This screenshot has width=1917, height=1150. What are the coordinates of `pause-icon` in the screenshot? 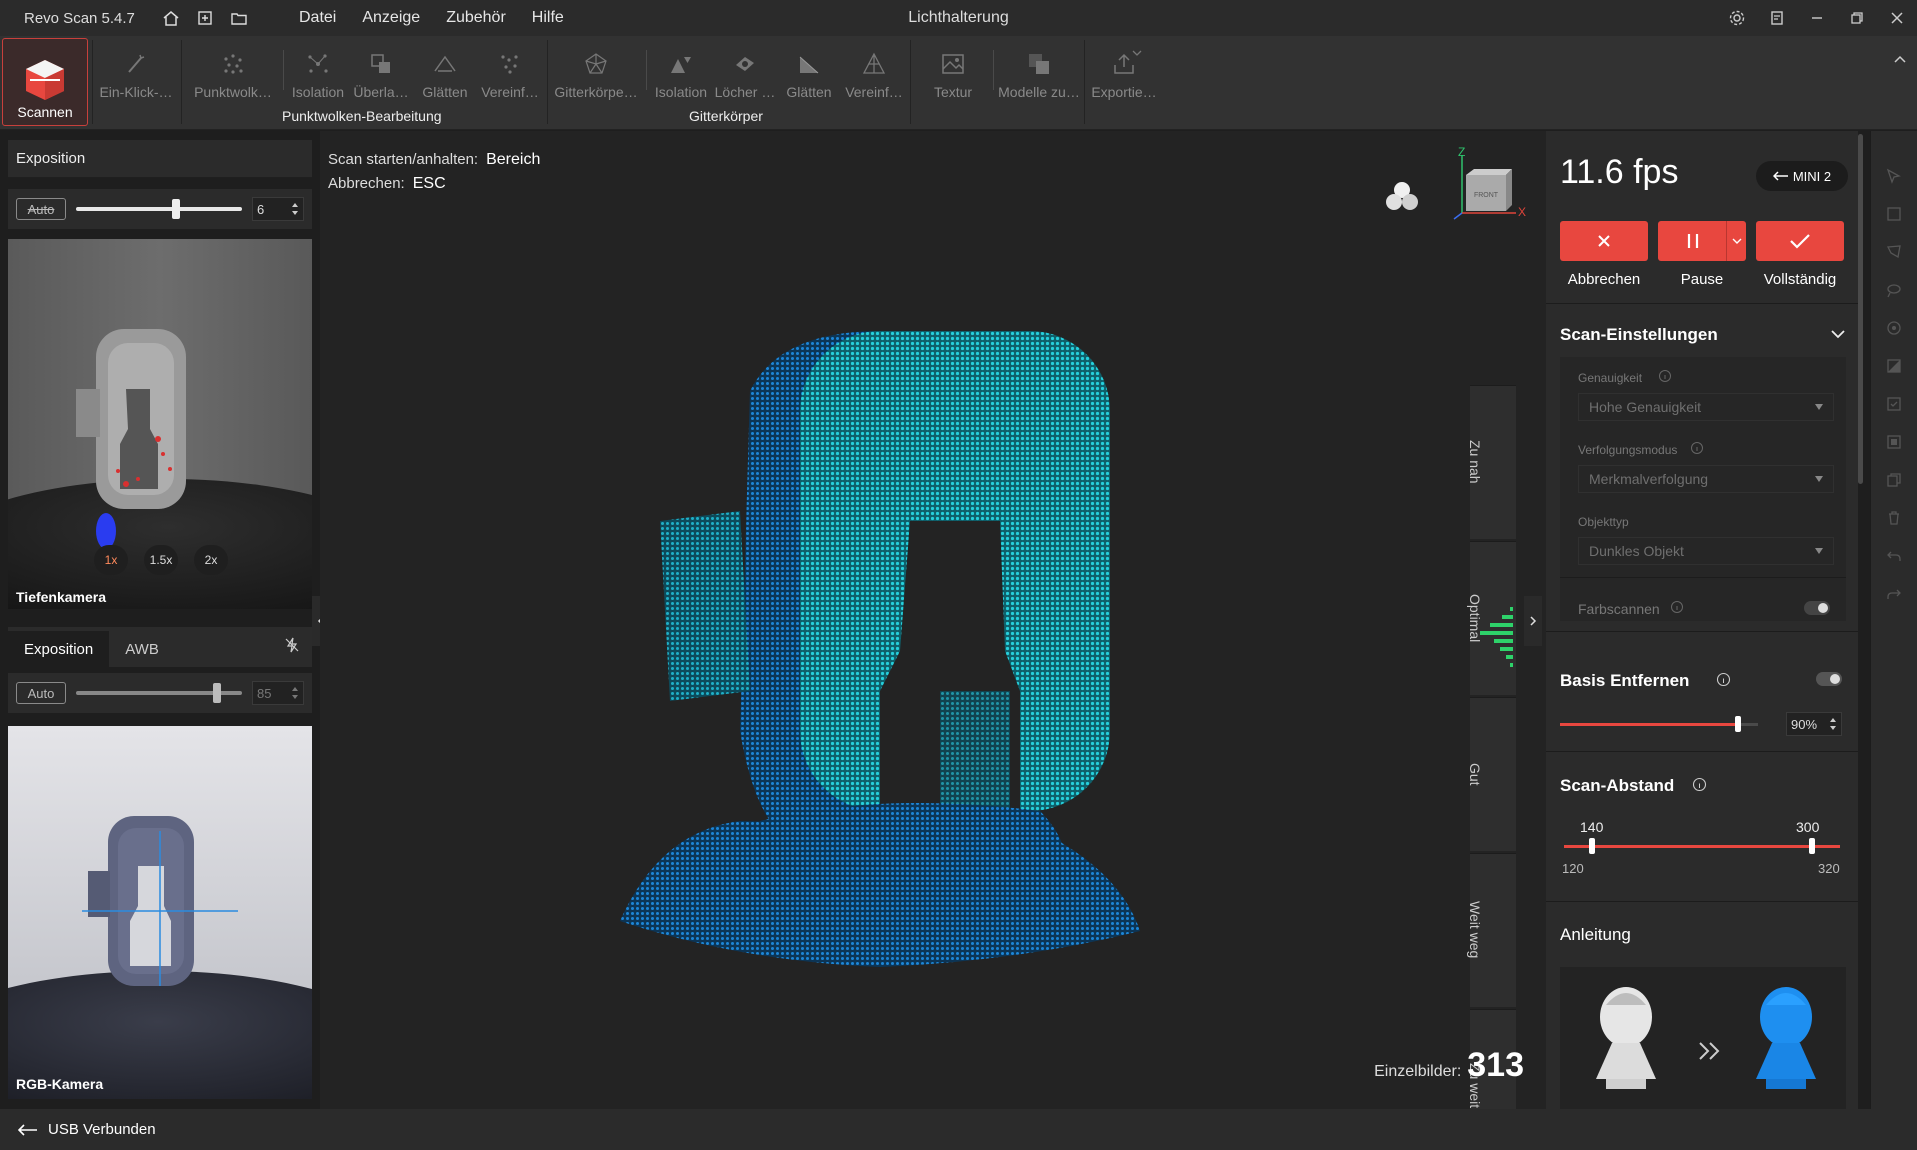 It's located at (1693, 241).